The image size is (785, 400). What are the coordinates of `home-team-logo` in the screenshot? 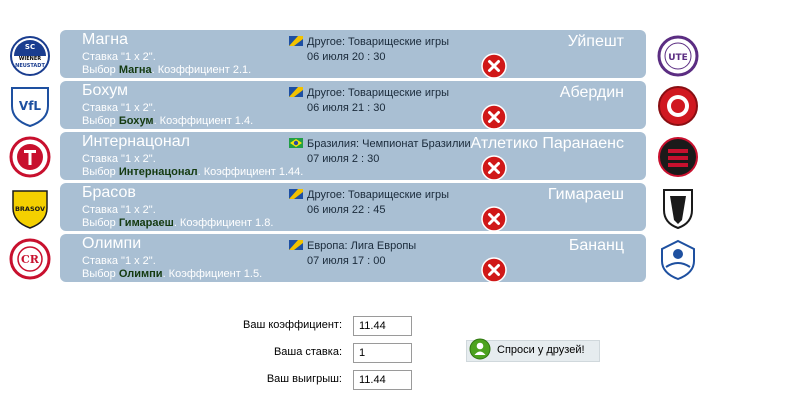 It's located at (30, 157).